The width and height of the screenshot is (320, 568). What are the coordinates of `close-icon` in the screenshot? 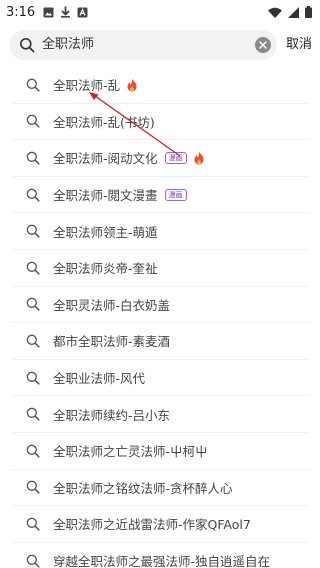 It's located at (263, 45).